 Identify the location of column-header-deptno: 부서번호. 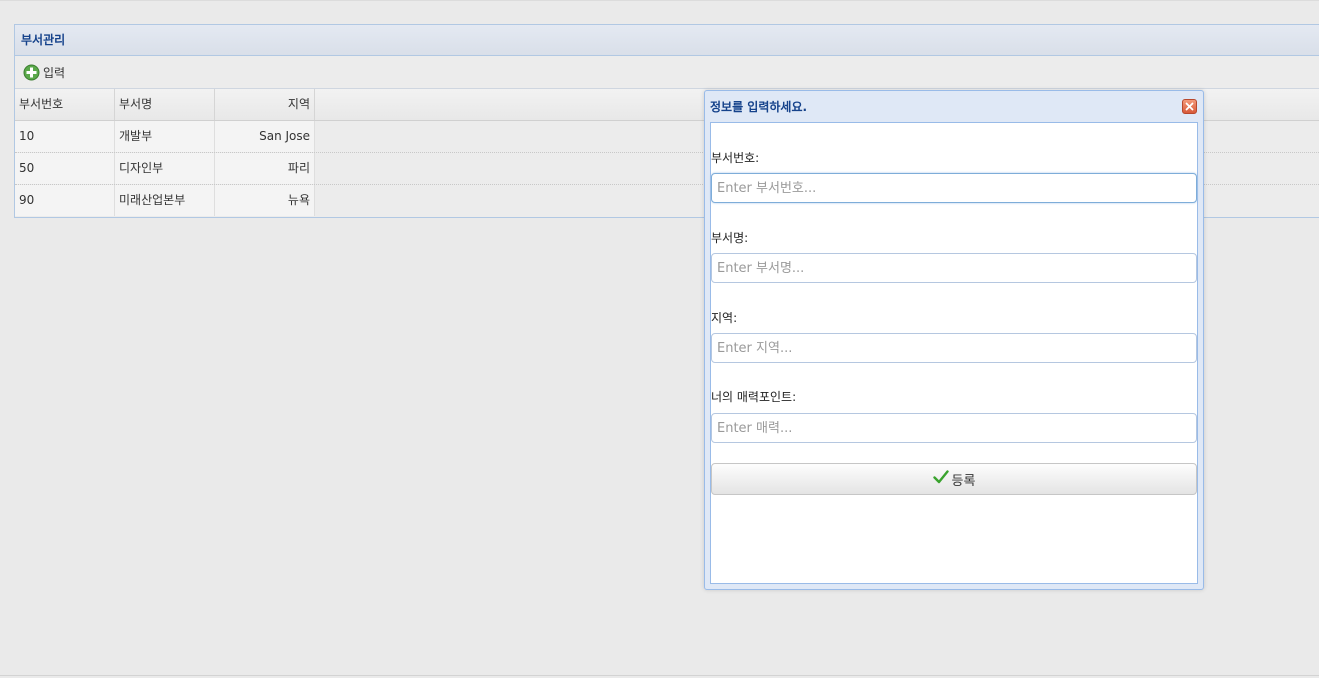
(65, 104).